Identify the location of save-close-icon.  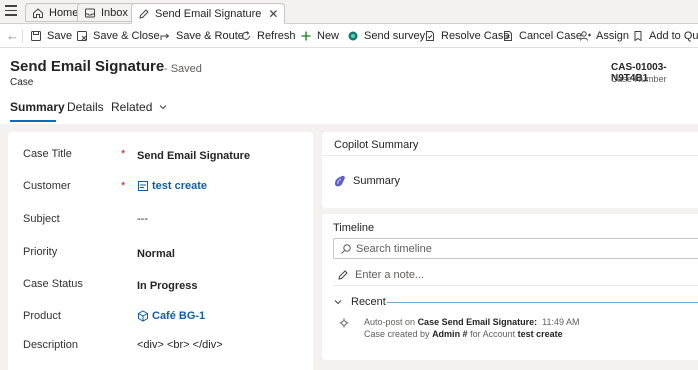
(82, 36).